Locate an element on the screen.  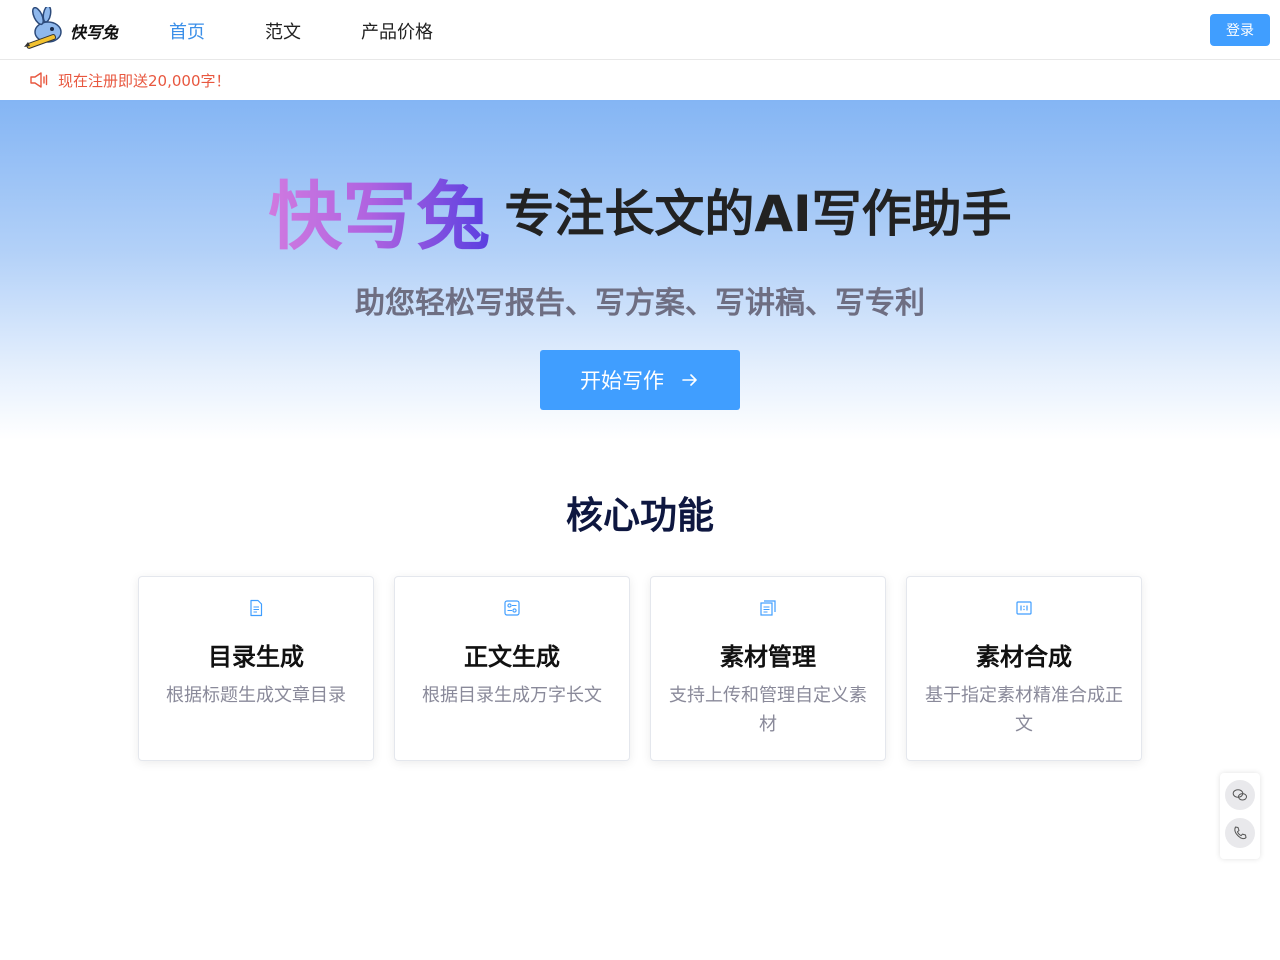
top-navbar: 快写兔 首页 范文 产品价格 登录 is located at coordinates (640, 30).